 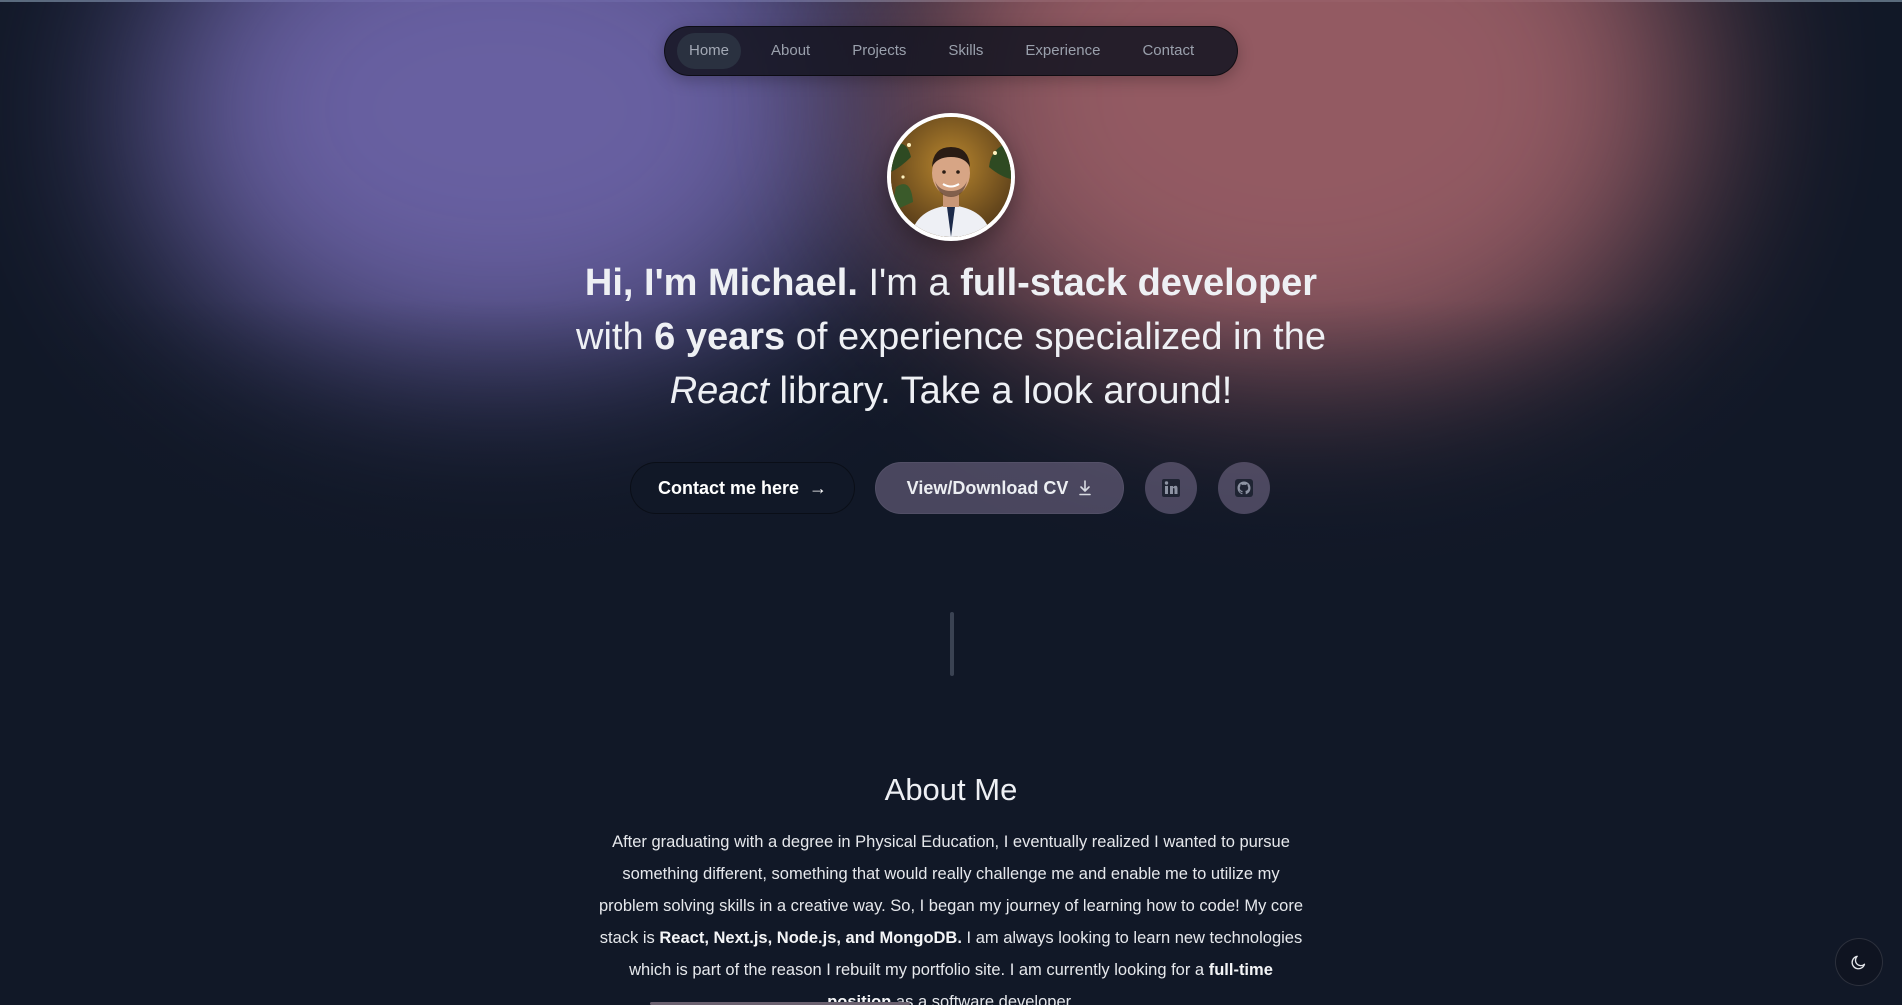 What do you see at coordinates (1000, 391) in the screenshot?
I see `hero-text-4: library. Take a look around!` at bounding box center [1000, 391].